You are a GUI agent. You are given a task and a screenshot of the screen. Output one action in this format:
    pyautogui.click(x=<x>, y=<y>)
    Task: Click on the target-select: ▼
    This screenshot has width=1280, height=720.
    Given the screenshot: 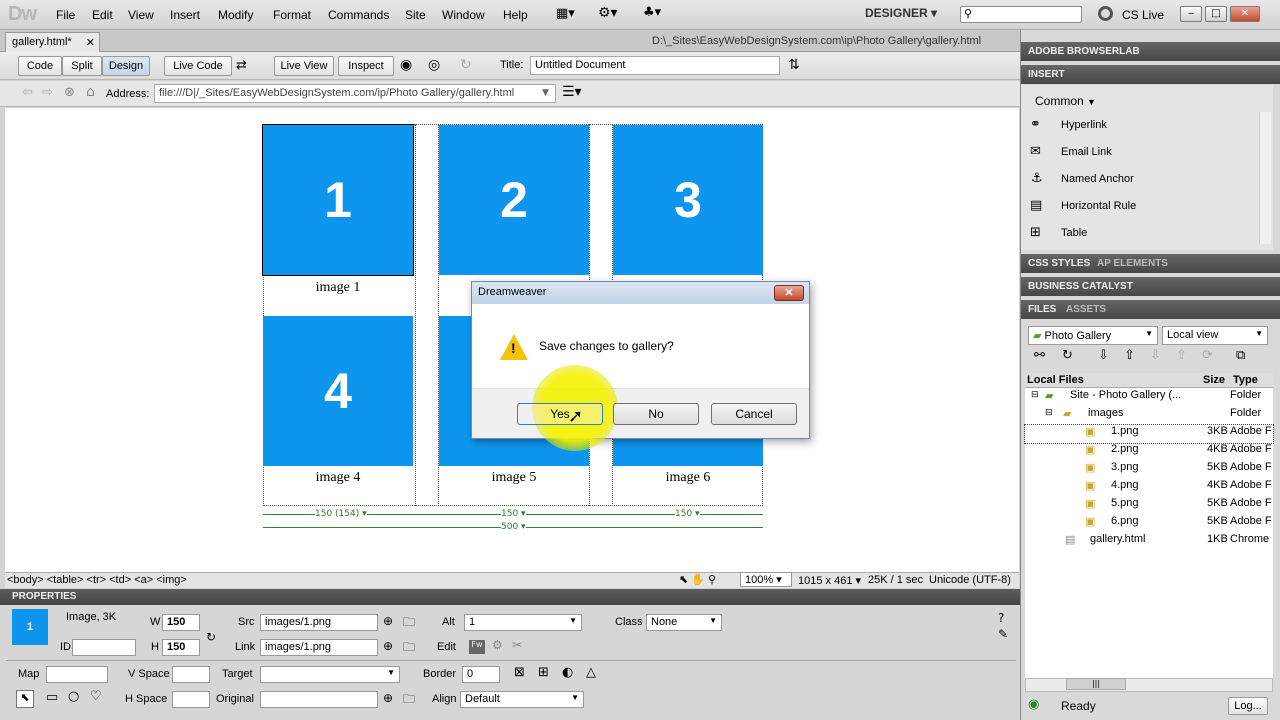 What is the action you would take?
    pyautogui.click(x=330, y=674)
    